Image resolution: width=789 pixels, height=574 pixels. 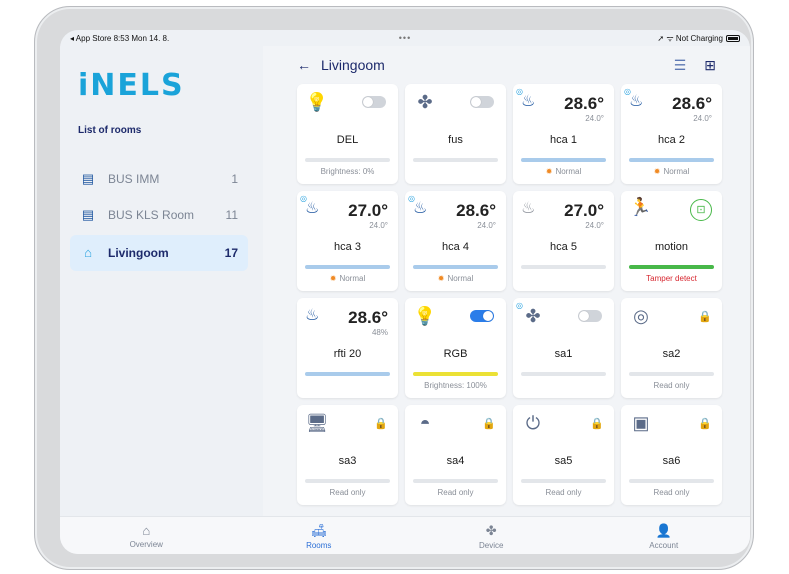 What do you see at coordinates (533, 423) in the screenshot?
I see `power-icon: ⏻` at bounding box center [533, 423].